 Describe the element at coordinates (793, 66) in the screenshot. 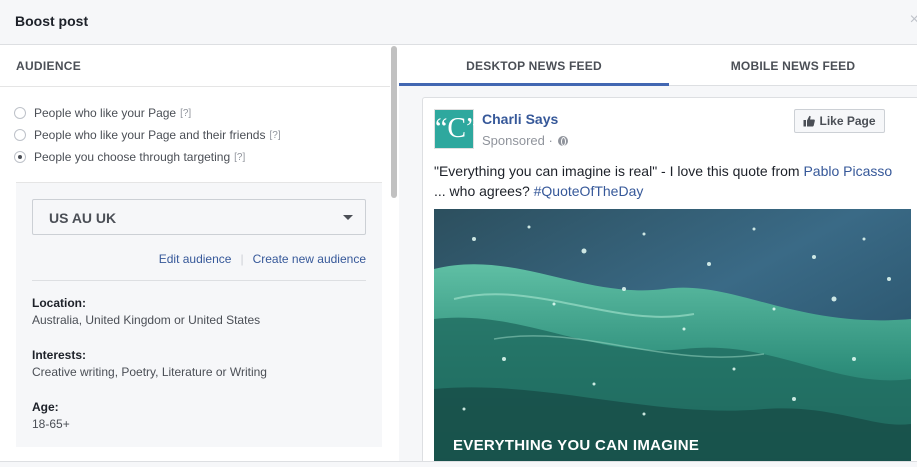

I see `tab-mobile-news-feed: MOBILE NEWS FEED` at that location.